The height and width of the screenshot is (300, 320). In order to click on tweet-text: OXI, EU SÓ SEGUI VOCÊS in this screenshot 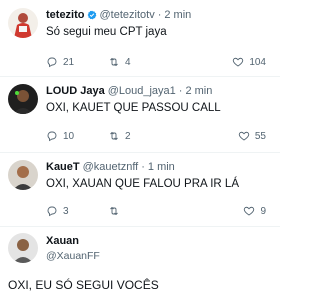, I will do `click(83, 285)`.